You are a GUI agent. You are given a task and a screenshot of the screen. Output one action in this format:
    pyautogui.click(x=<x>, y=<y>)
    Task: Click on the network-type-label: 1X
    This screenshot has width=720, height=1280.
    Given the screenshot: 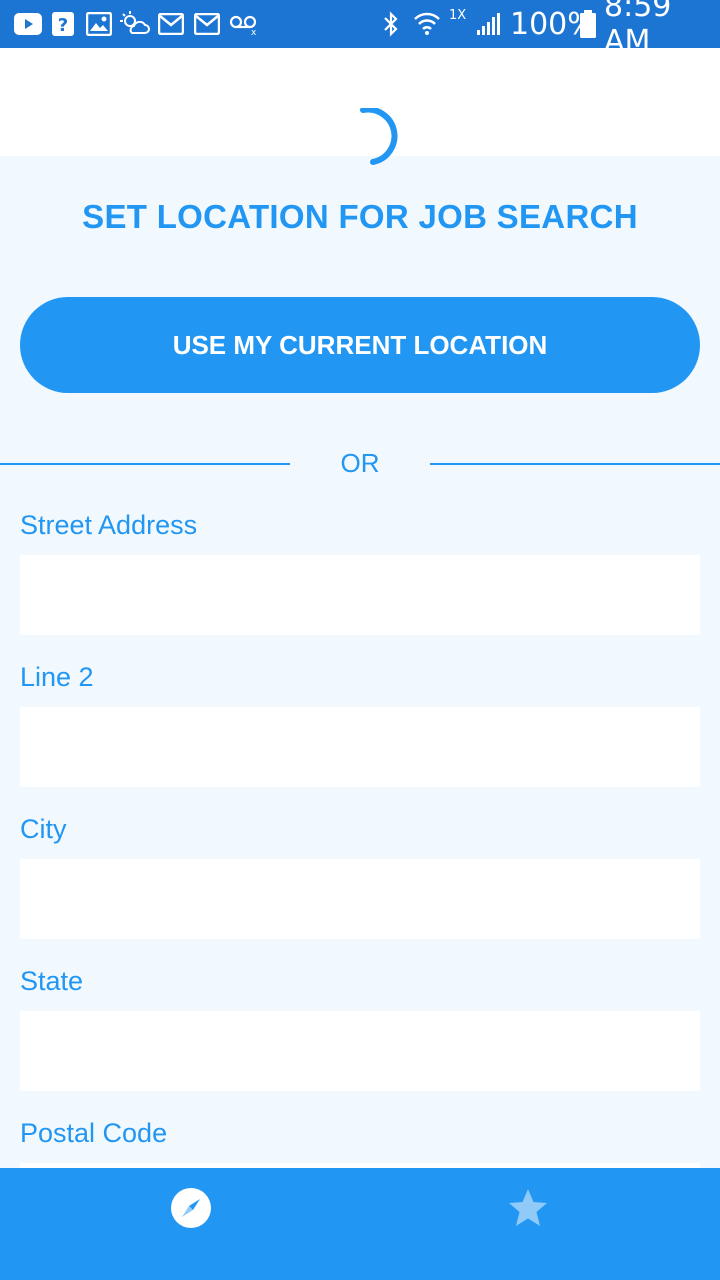 What is the action you would take?
    pyautogui.click(x=458, y=15)
    